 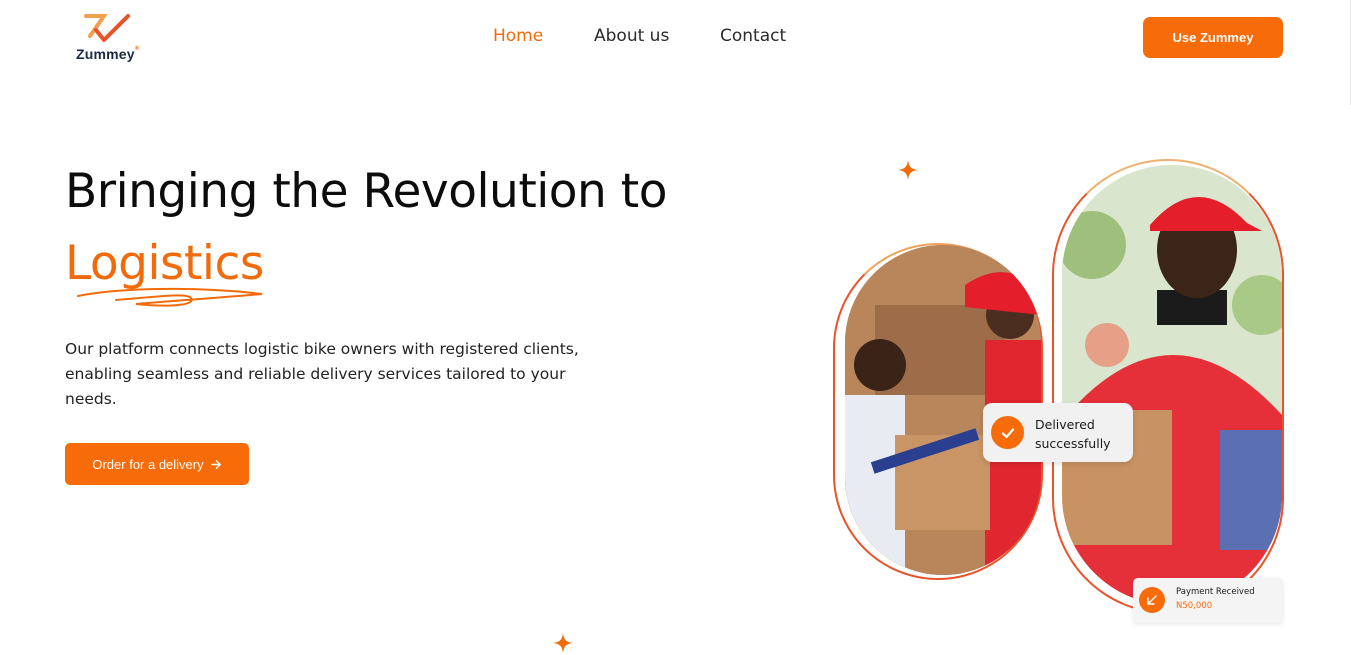 I want to click on check-icon, so click(x=1007, y=432).